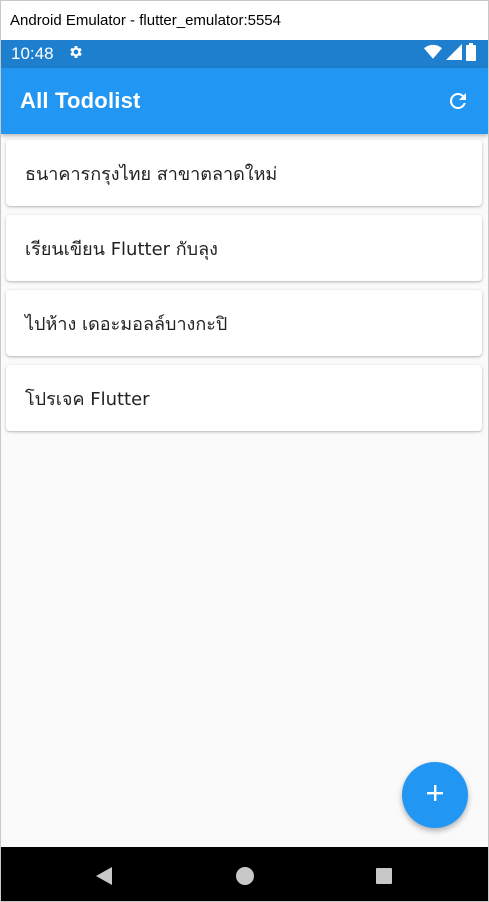 This screenshot has width=489, height=902. Describe the element at coordinates (244, 248) in the screenshot. I see `list-item: เรียนเขียน Flutter กับลุง` at that location.